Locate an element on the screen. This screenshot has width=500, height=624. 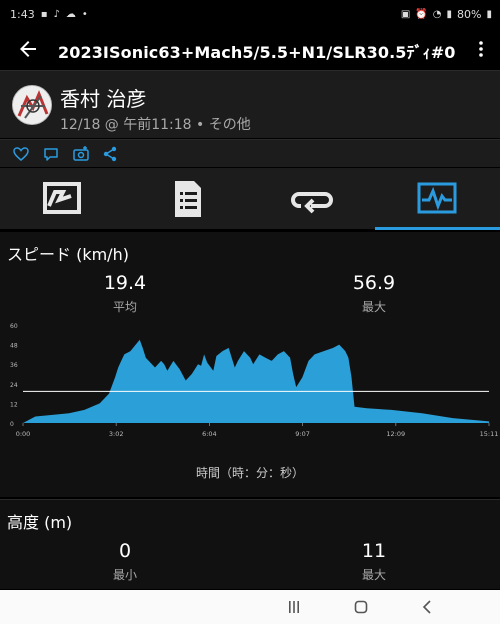
tab-laps is located at coordinates (312, 199).